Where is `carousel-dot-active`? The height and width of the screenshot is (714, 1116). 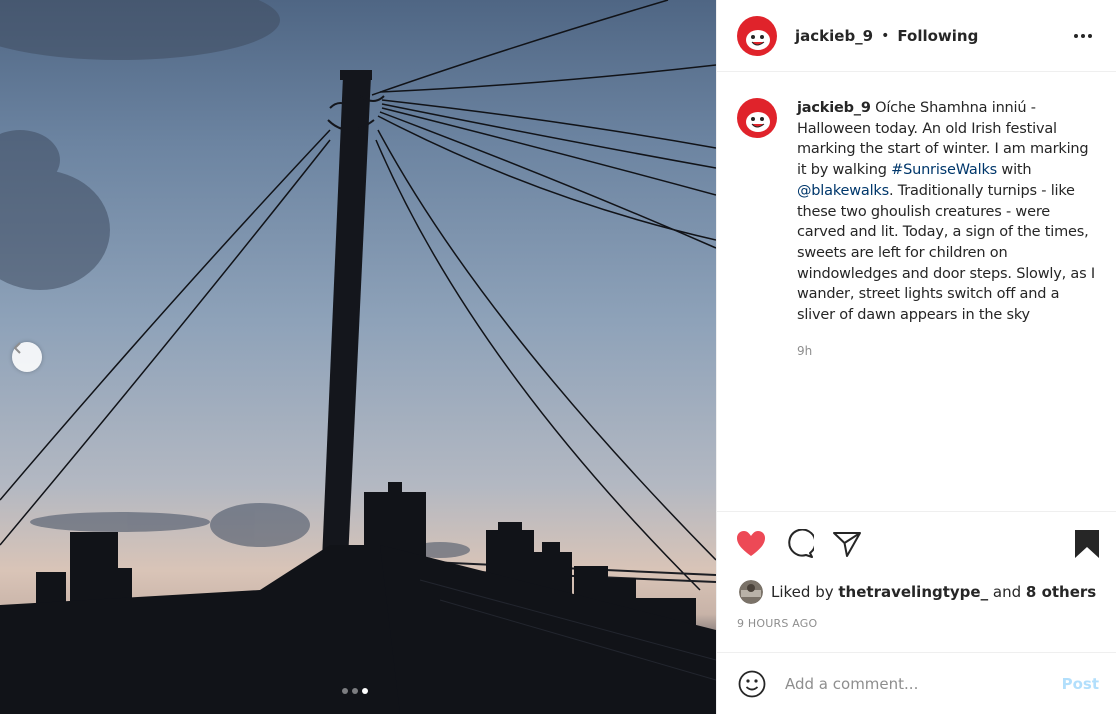 carousel-dot-active is located at coordinates (365, 691).